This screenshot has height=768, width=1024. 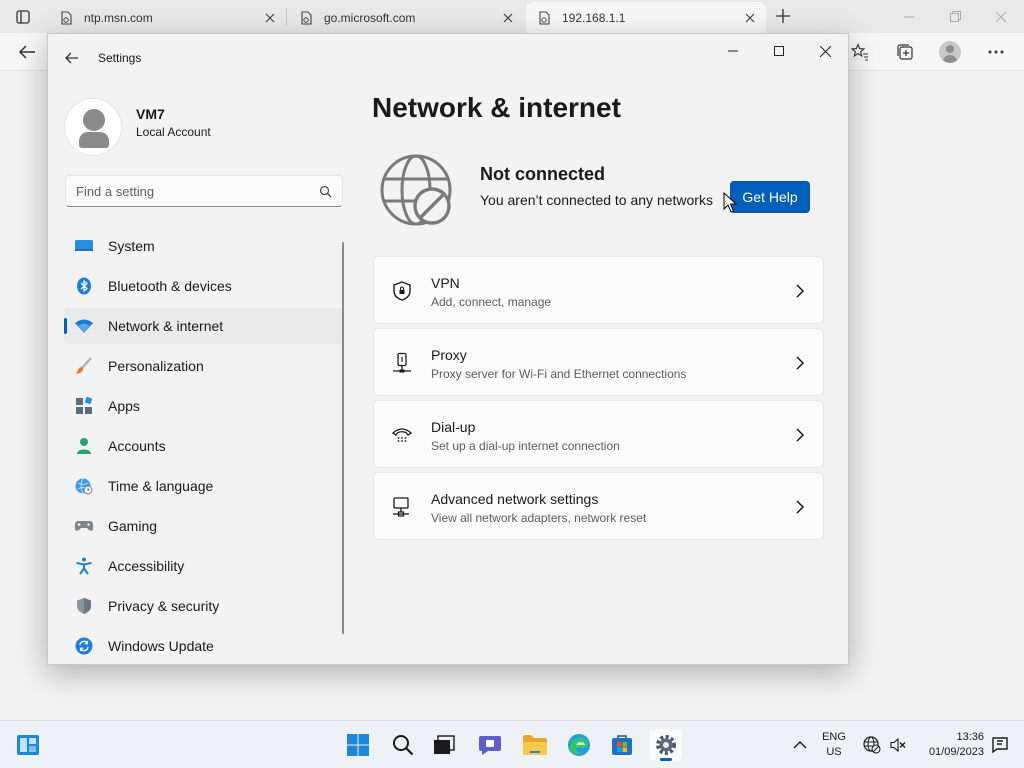 I want to click on proxy-icon, so click(x=402, y=362).